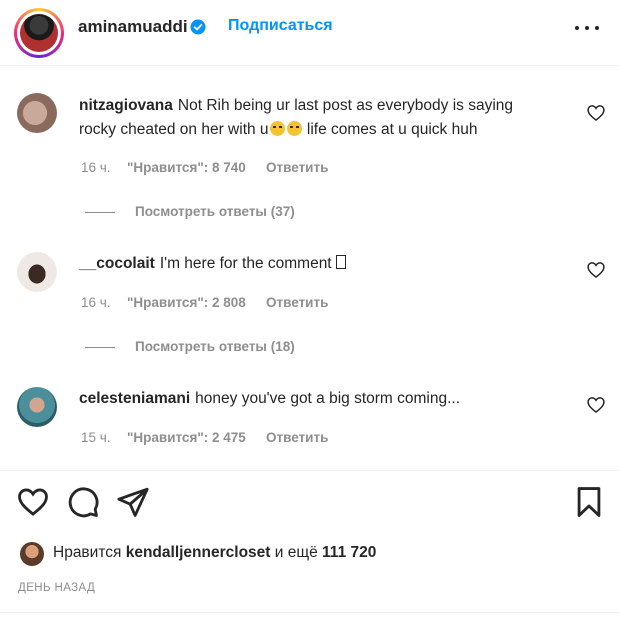  I want to click on verified-icon, so click(198, 27).